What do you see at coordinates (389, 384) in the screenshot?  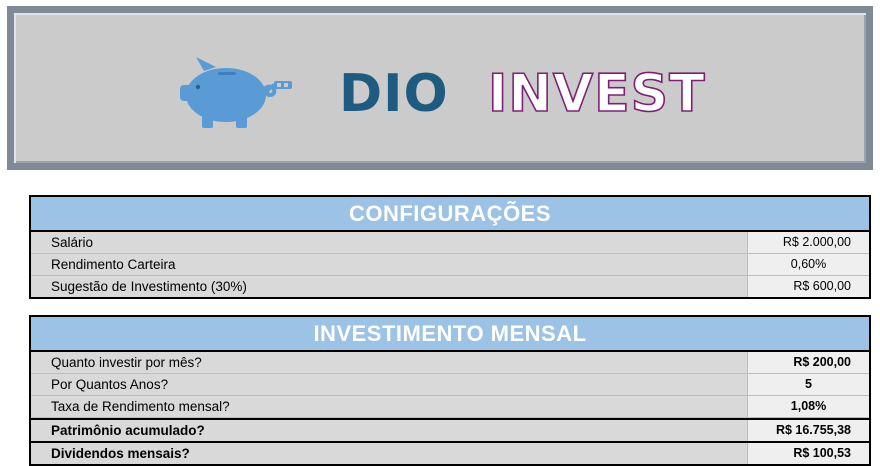 I see `row-label: Por Quantos Anos?` at bounding box center [389, 384].